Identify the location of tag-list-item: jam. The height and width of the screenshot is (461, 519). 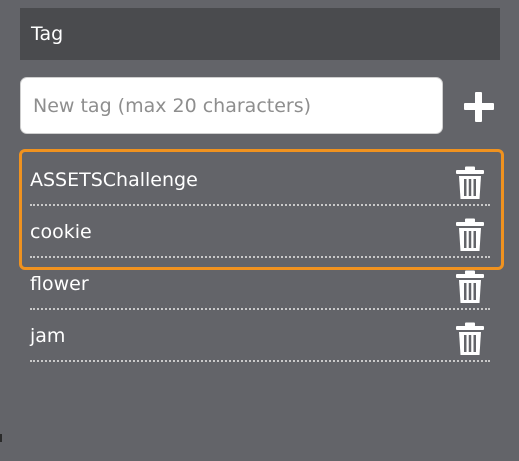
(260, 339).